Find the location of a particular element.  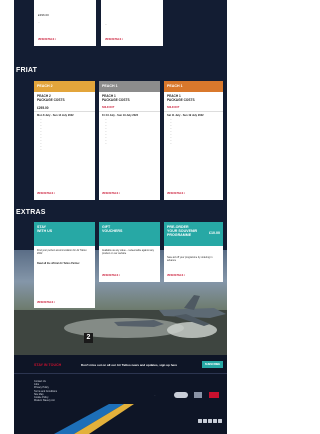

footer-link: Modern Slavery Act is located at coordinates (59, 400).